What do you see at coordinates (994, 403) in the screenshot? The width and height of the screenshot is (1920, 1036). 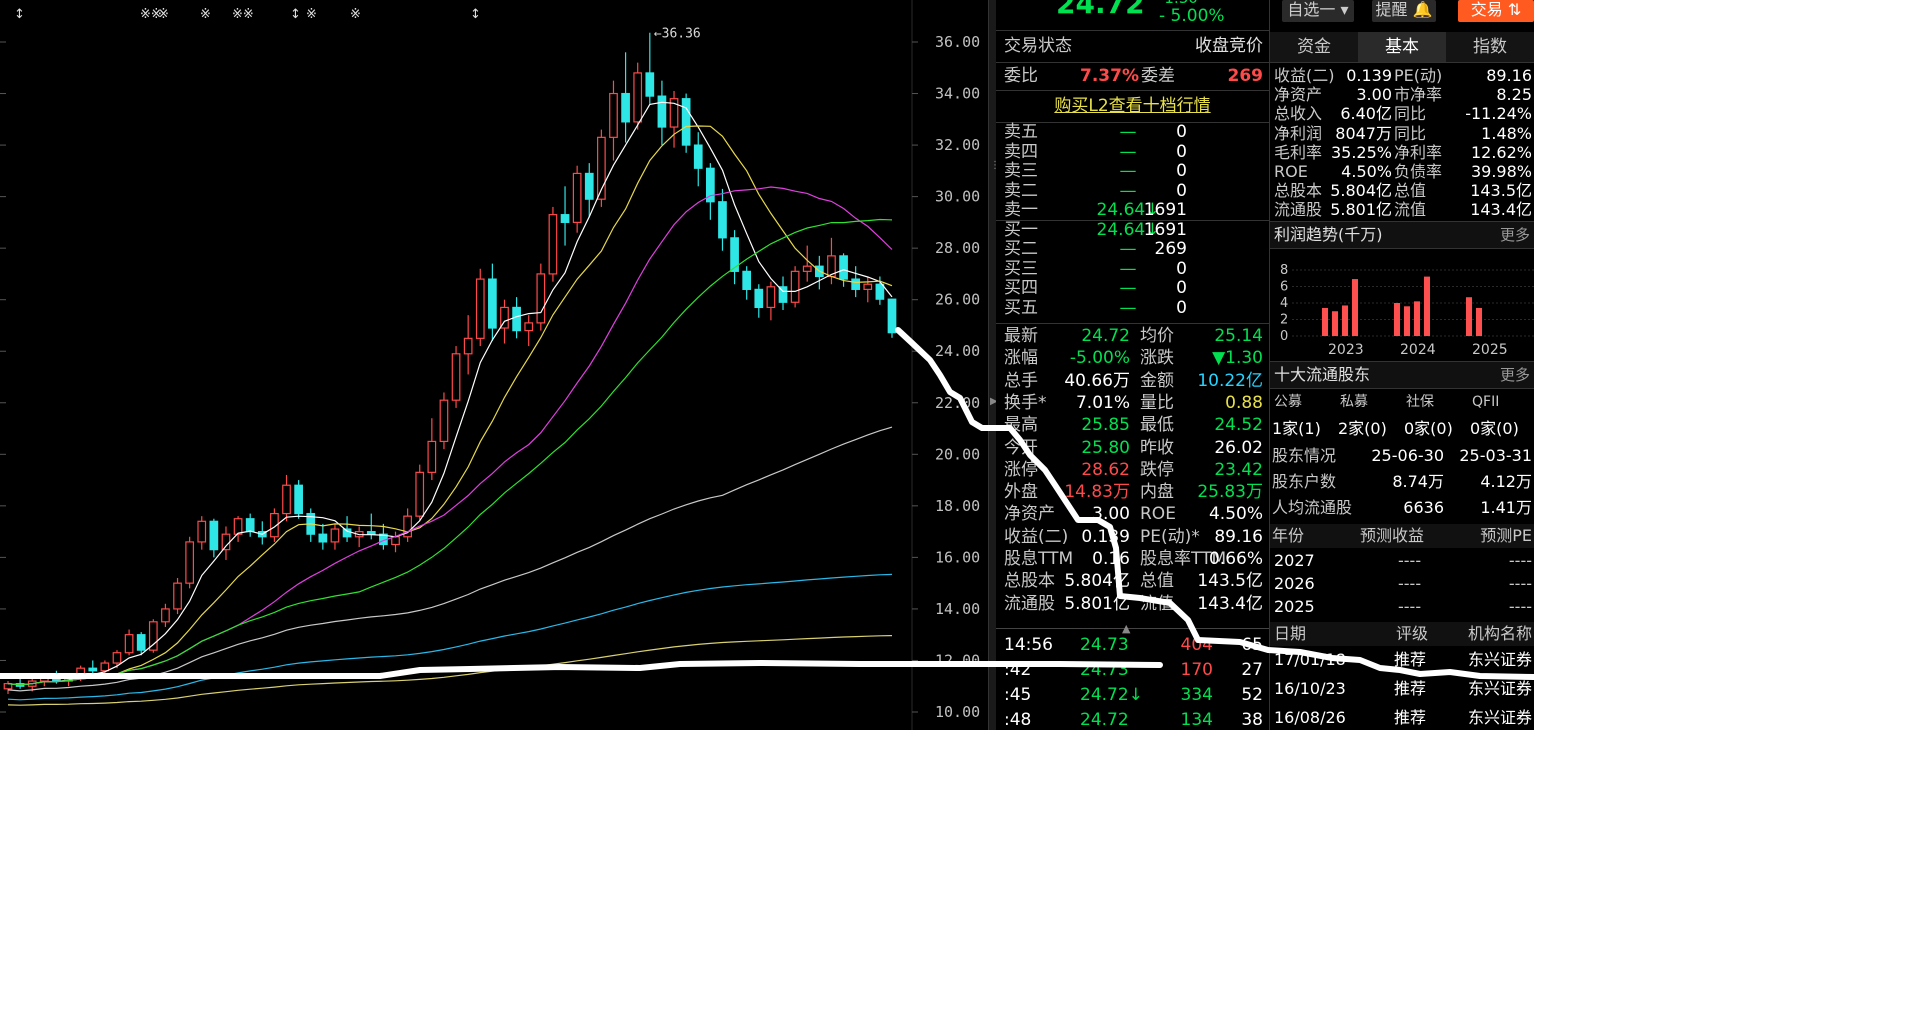 I see `collapse-arrow-icon: ▶` at bounding box center [994, 403].